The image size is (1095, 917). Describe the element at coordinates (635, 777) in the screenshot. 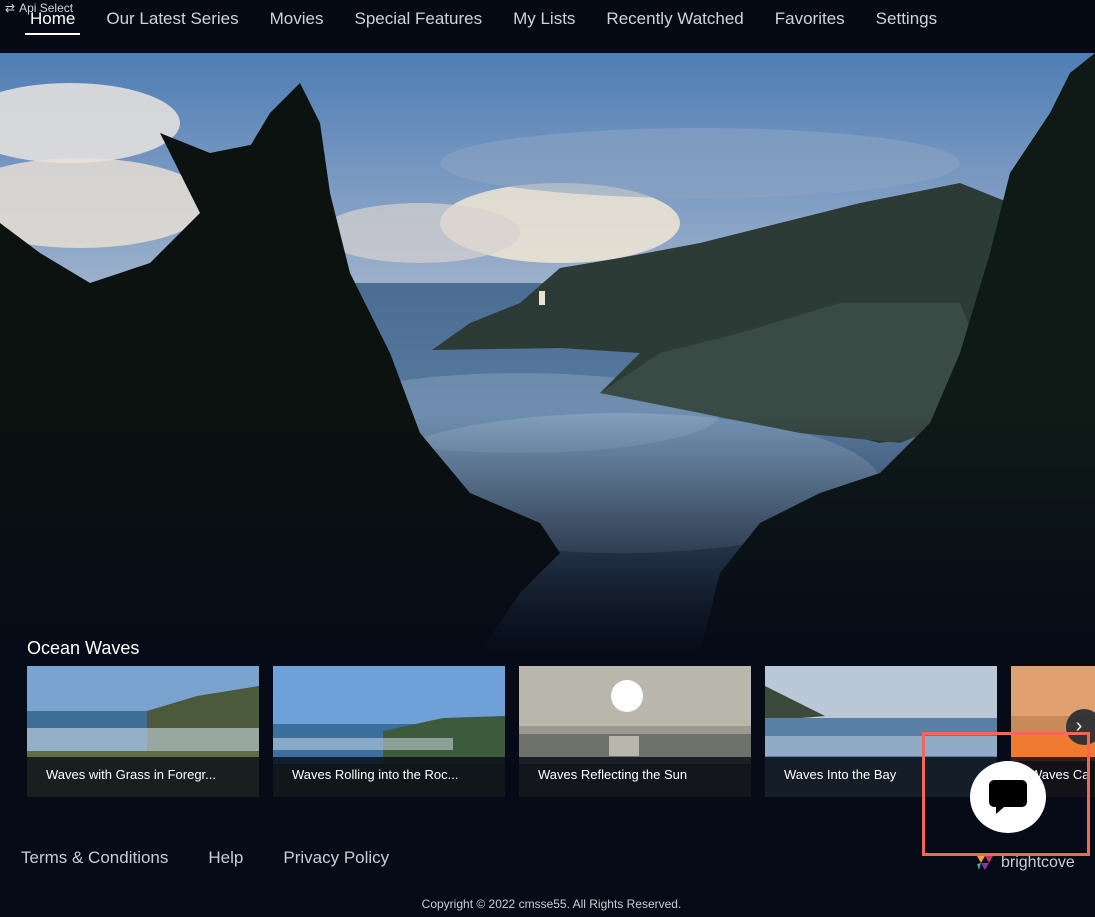

I see `video-tile-caption: Waves Reflecting the Sun` at that location.